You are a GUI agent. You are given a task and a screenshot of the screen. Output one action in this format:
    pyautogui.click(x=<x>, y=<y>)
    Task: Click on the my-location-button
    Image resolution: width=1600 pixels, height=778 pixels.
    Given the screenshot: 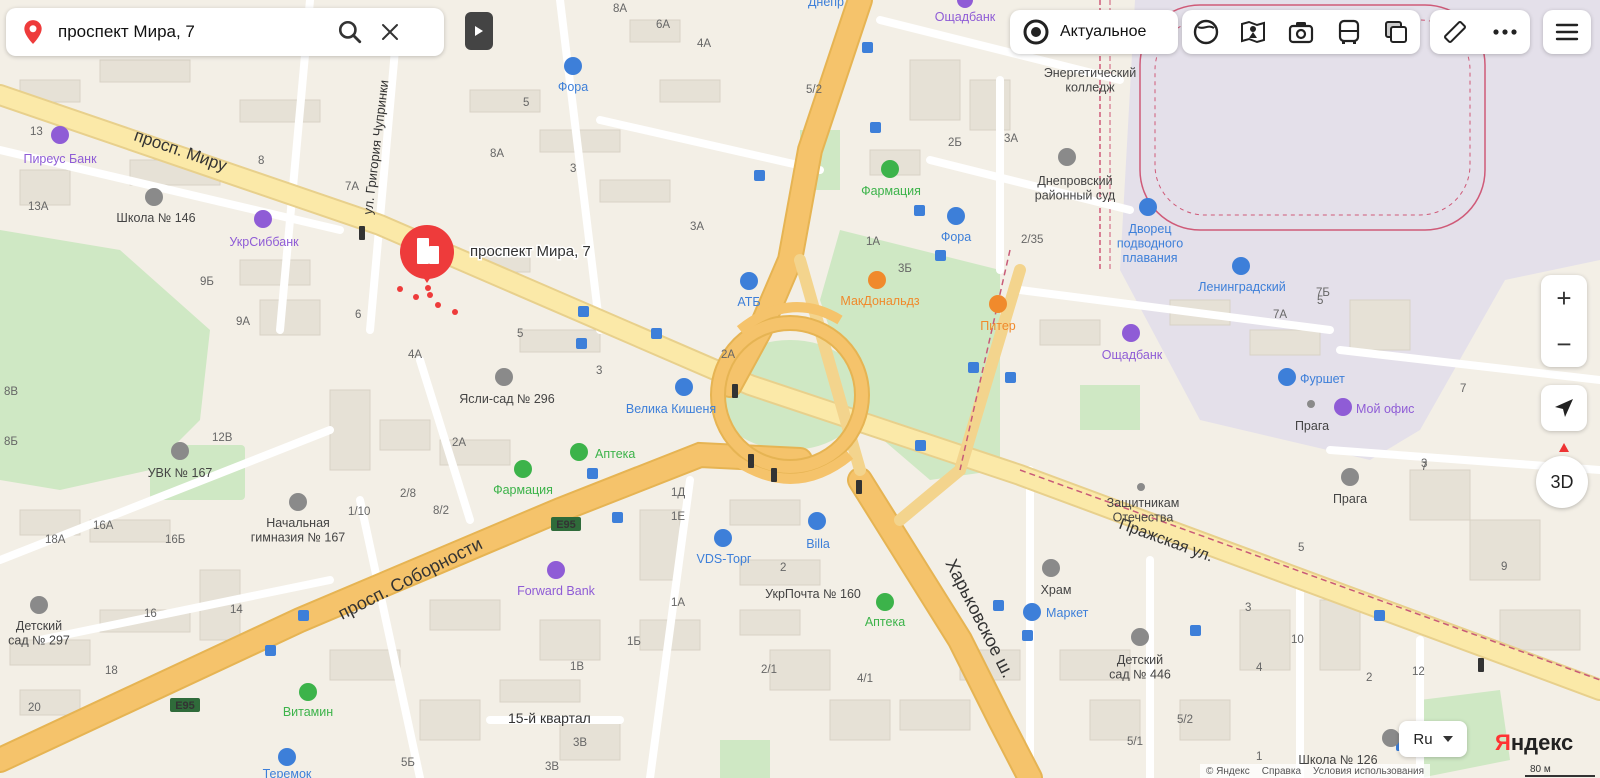 What is the action you would take?
    pyautogui.click(x=1564, y=408)
    